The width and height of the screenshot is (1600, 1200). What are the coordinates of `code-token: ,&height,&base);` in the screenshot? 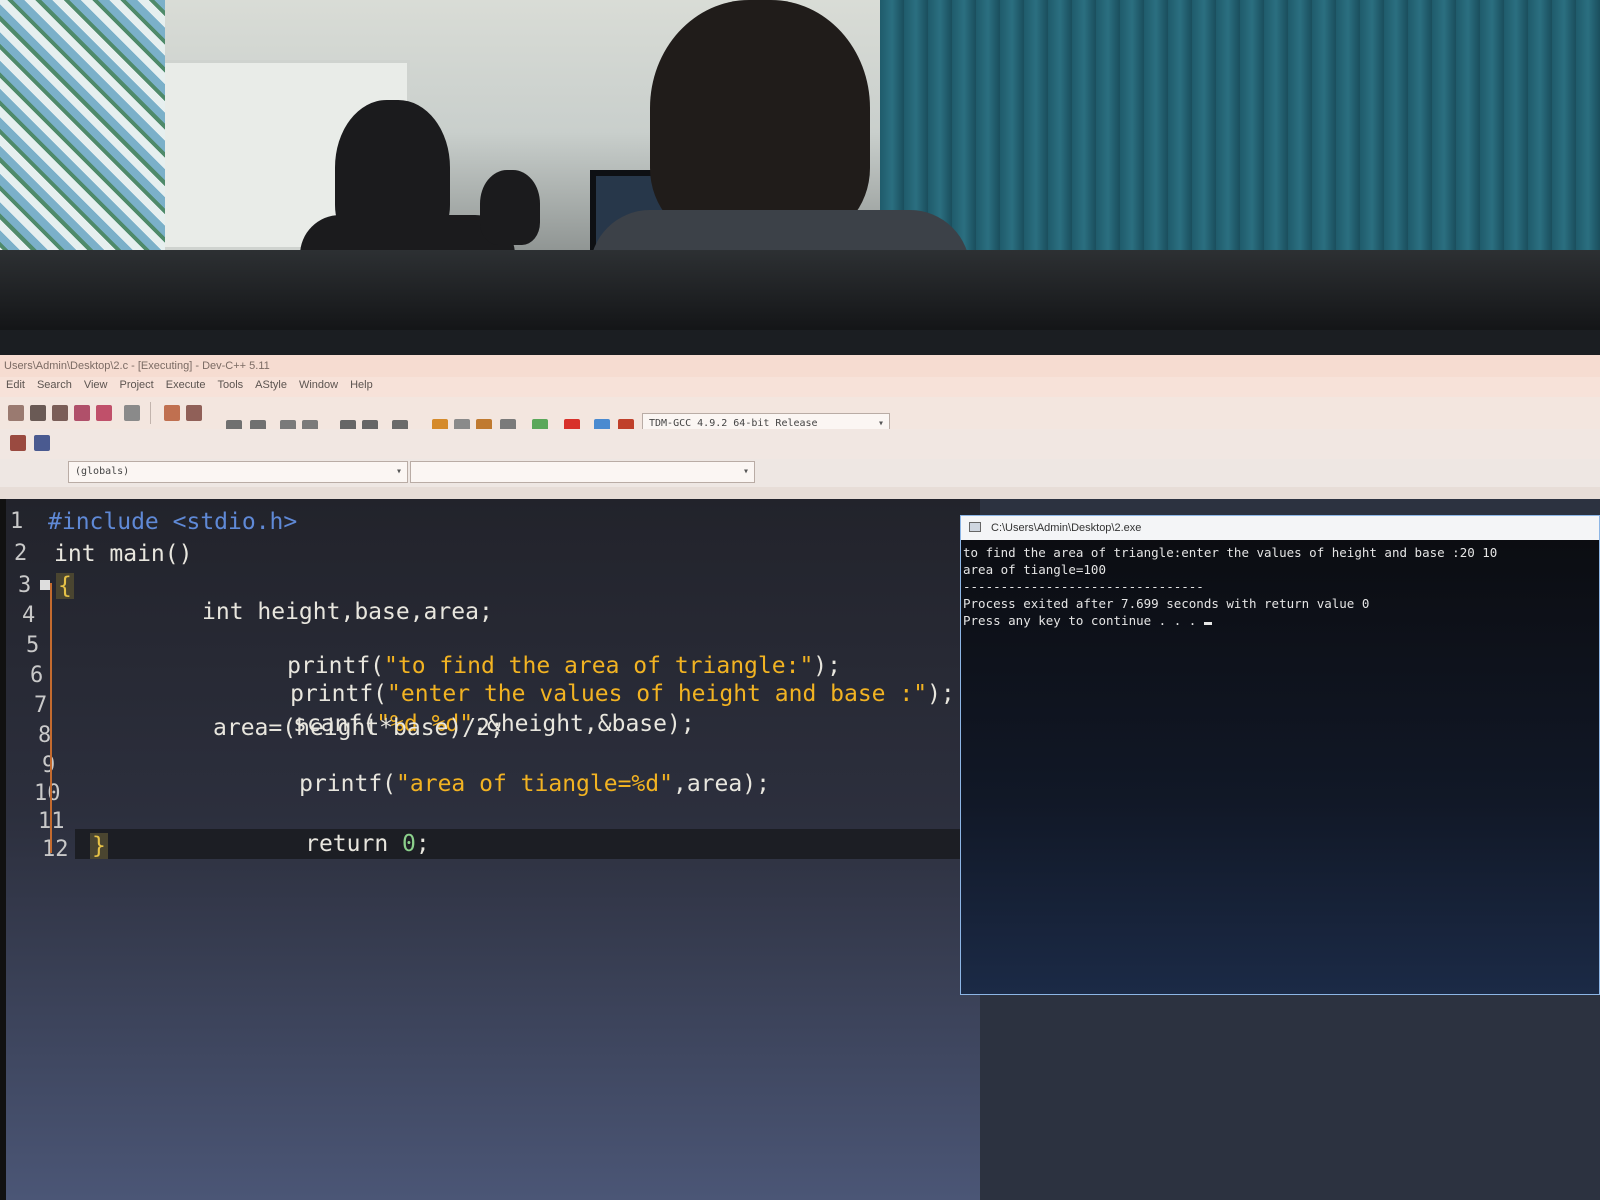 It's located at (584, 724).